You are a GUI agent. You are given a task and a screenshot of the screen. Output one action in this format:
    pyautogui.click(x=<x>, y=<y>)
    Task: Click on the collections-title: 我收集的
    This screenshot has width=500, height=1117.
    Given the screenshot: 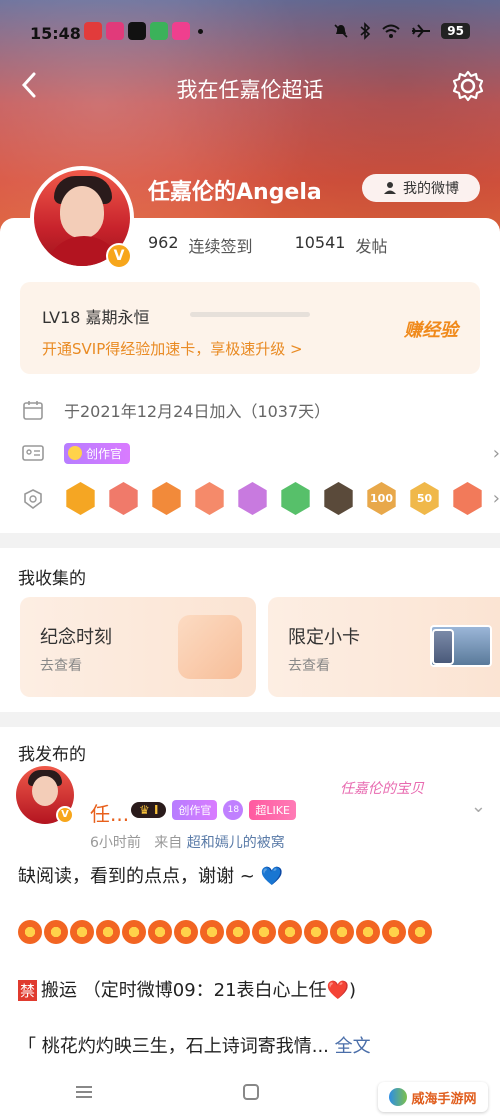 What is the action you would take?
    pyautogui.click(x=52, y=579)
    